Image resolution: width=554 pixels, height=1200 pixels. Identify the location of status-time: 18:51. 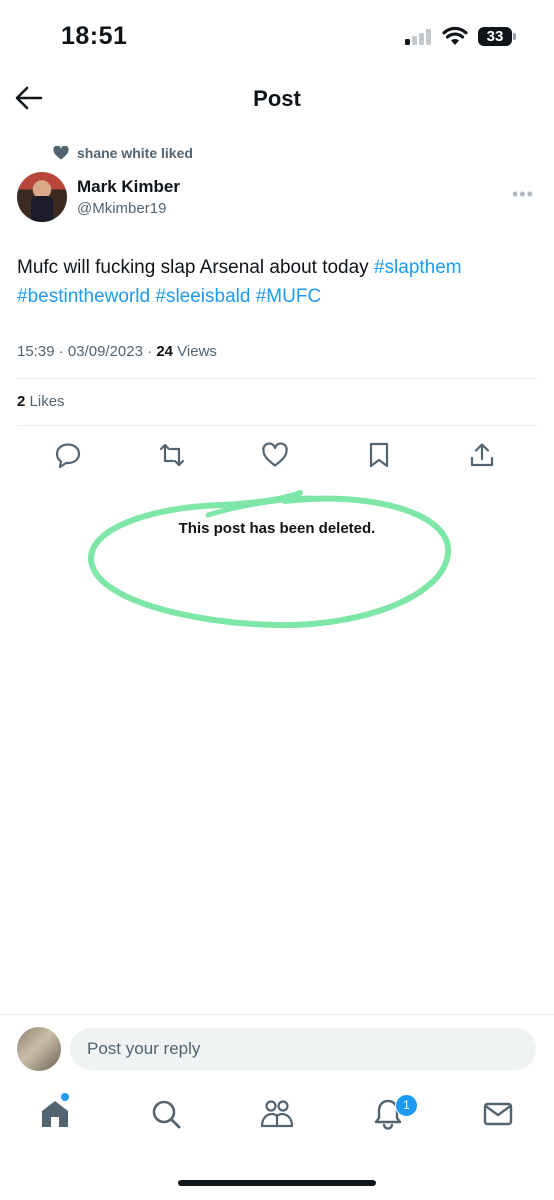
(94, 36).